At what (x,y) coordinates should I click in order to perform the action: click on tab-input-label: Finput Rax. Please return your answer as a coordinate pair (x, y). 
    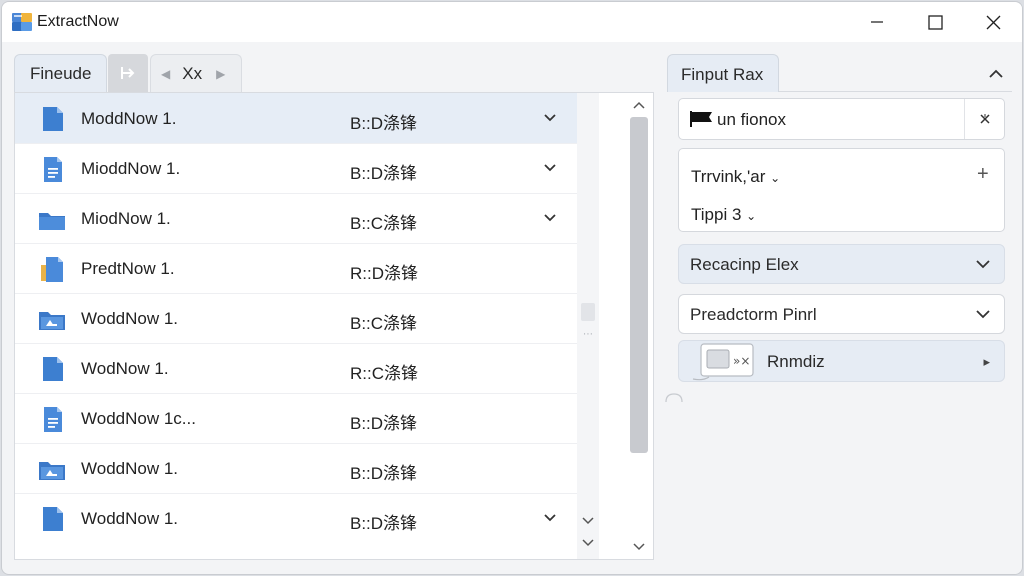
    Looking at the image, I should click on (722, 74).